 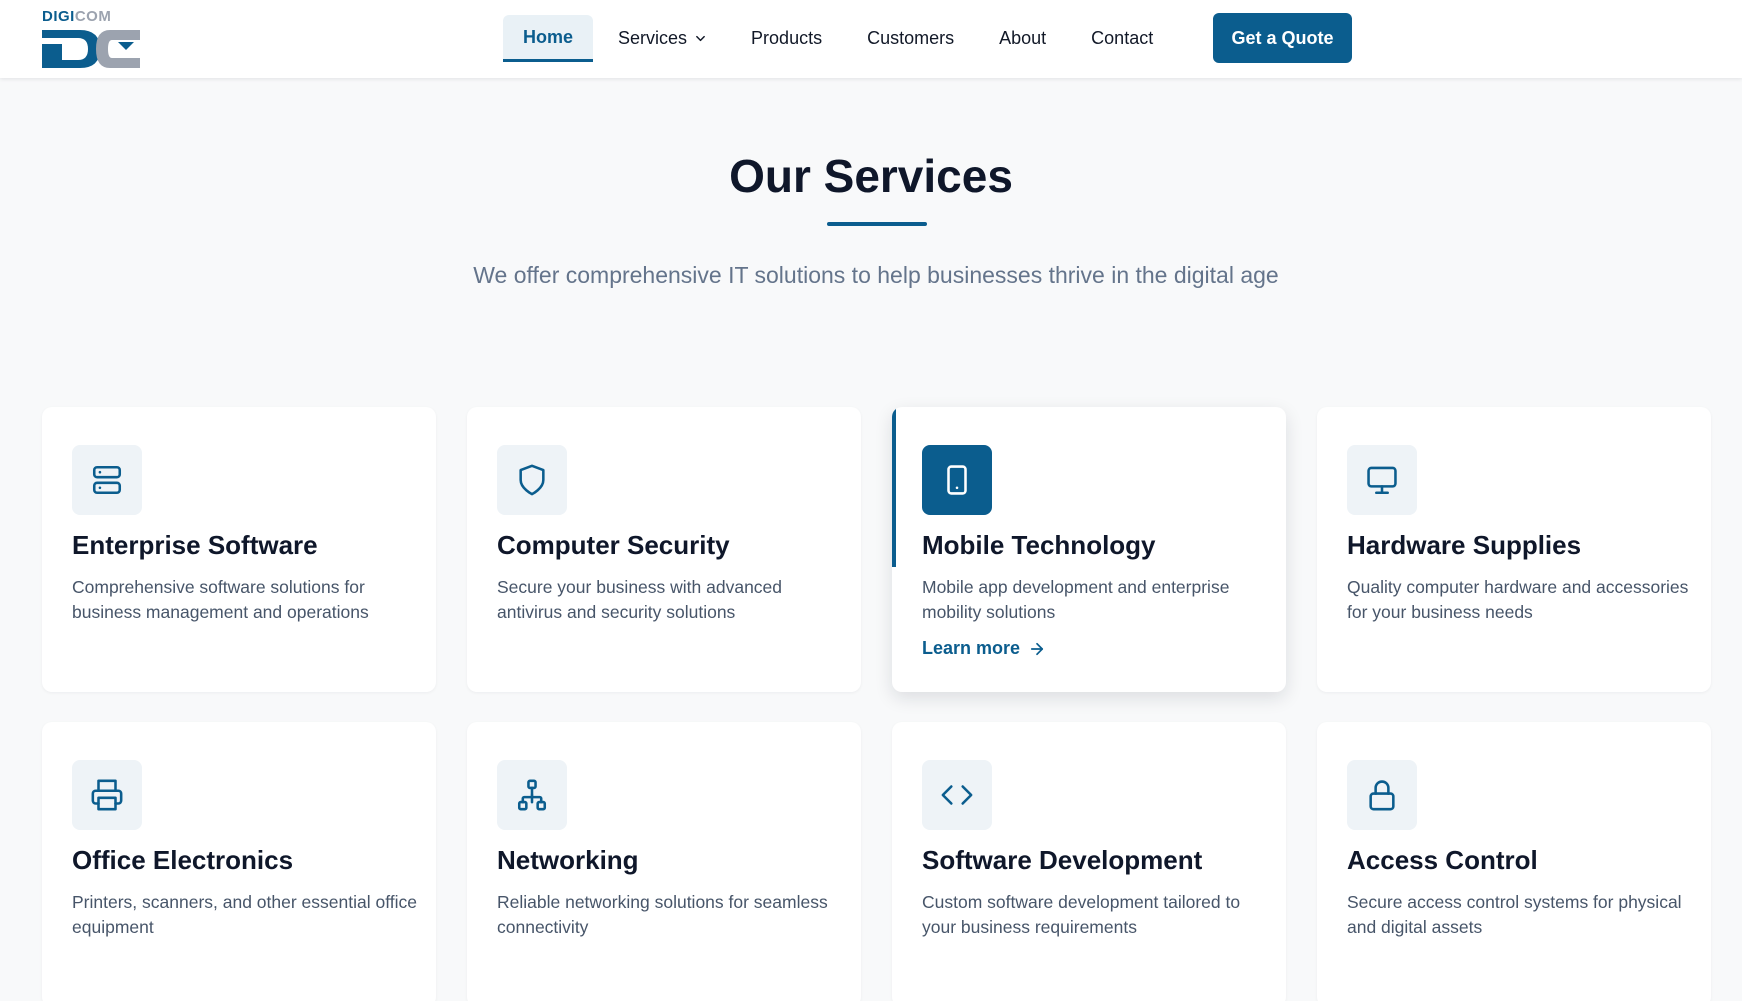 What do you see at coordinates (1382, 480) in the screenshot?
I see `monitor-icon` at bounding box center [1382, 480].